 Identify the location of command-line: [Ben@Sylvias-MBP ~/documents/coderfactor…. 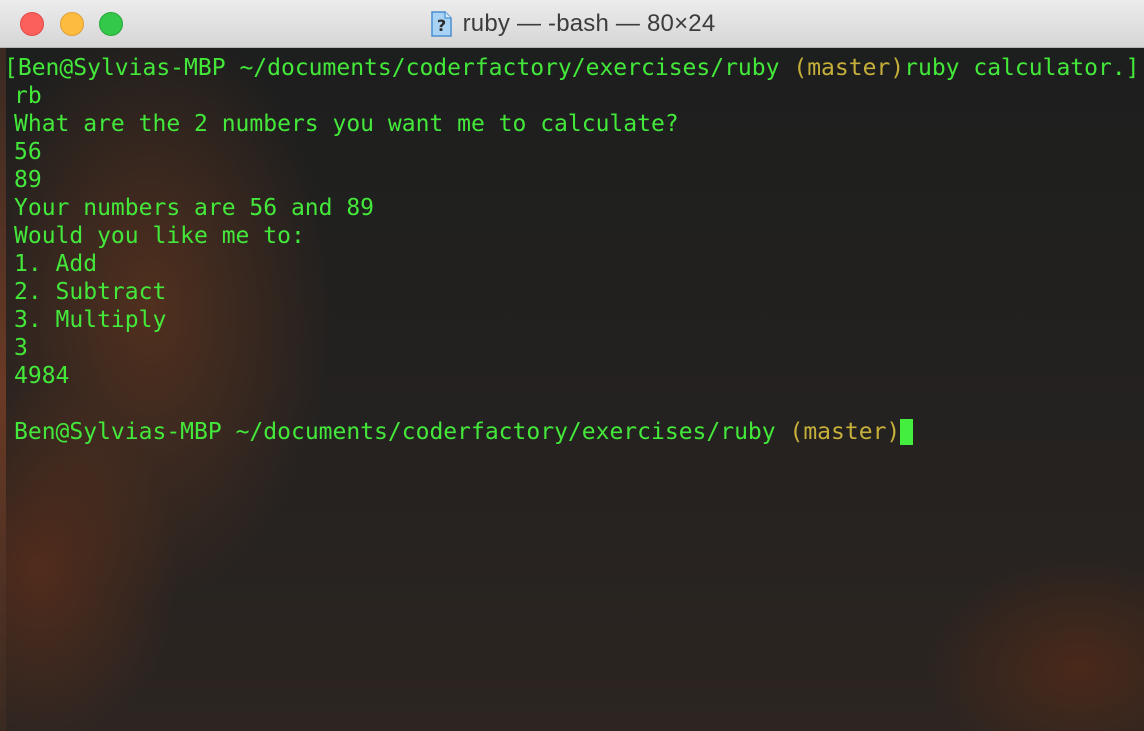
(574, 68).